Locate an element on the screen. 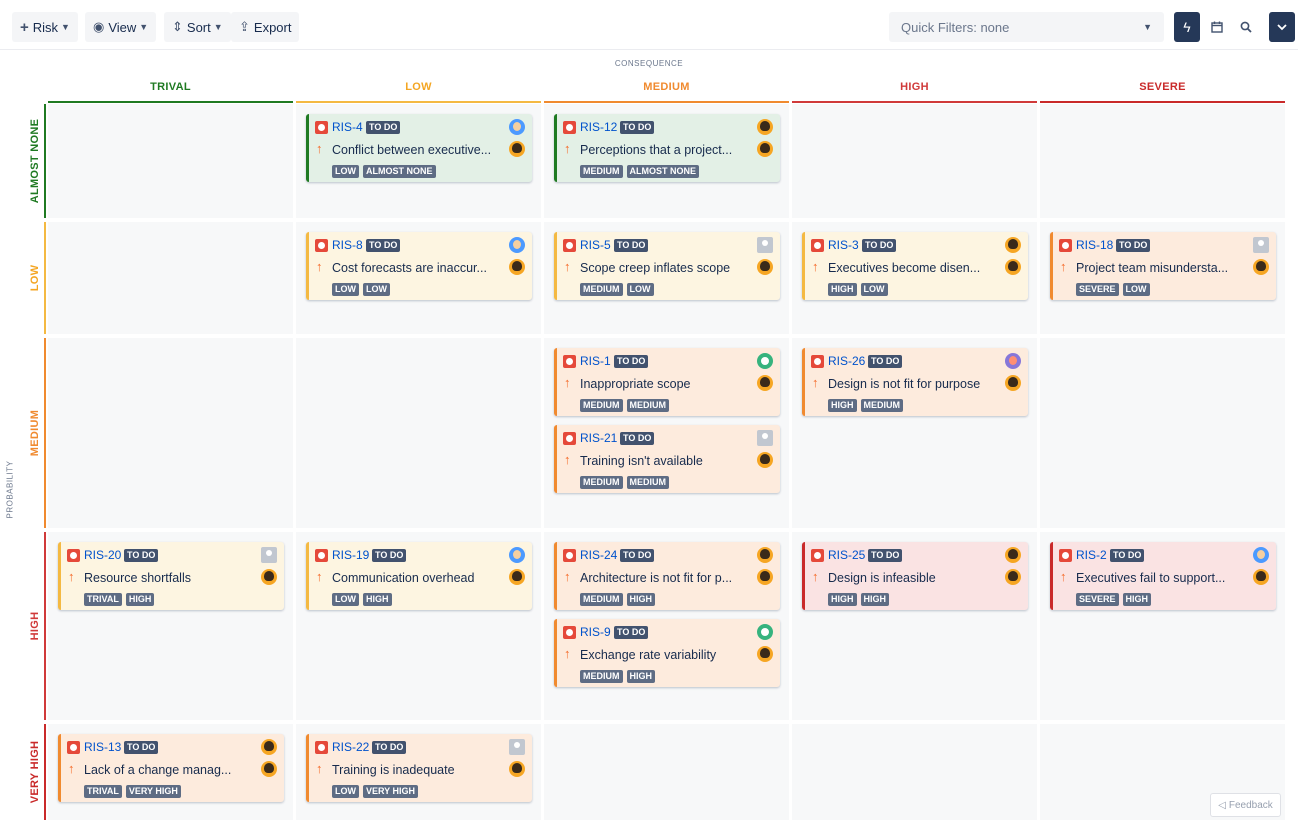  search-button is located at coordinates (1246, 27).